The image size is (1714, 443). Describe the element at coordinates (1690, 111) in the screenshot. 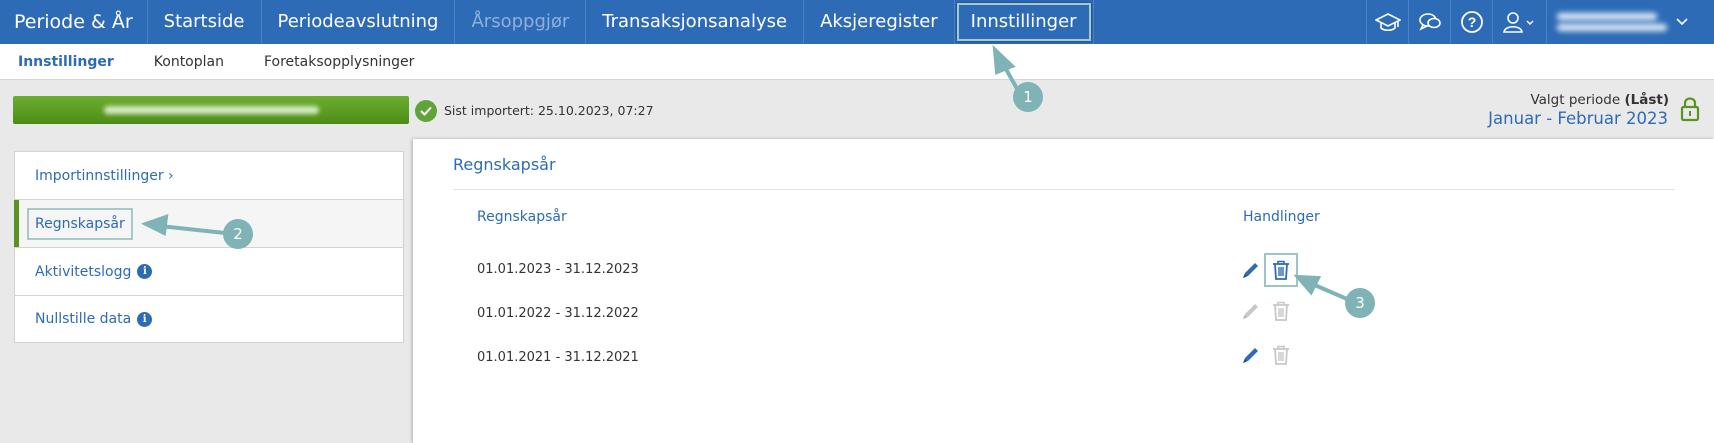

I see `lock-icon` at that location.